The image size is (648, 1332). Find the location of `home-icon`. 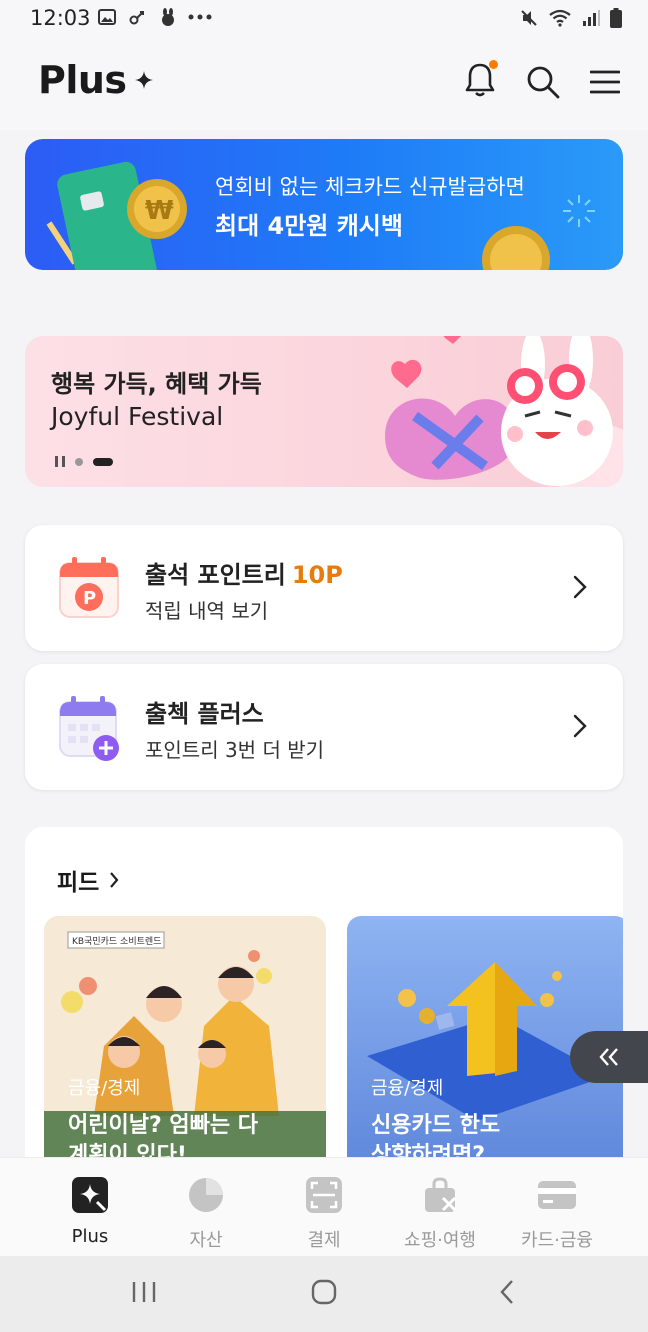

home-icon is located at coordinates (324, 1292).